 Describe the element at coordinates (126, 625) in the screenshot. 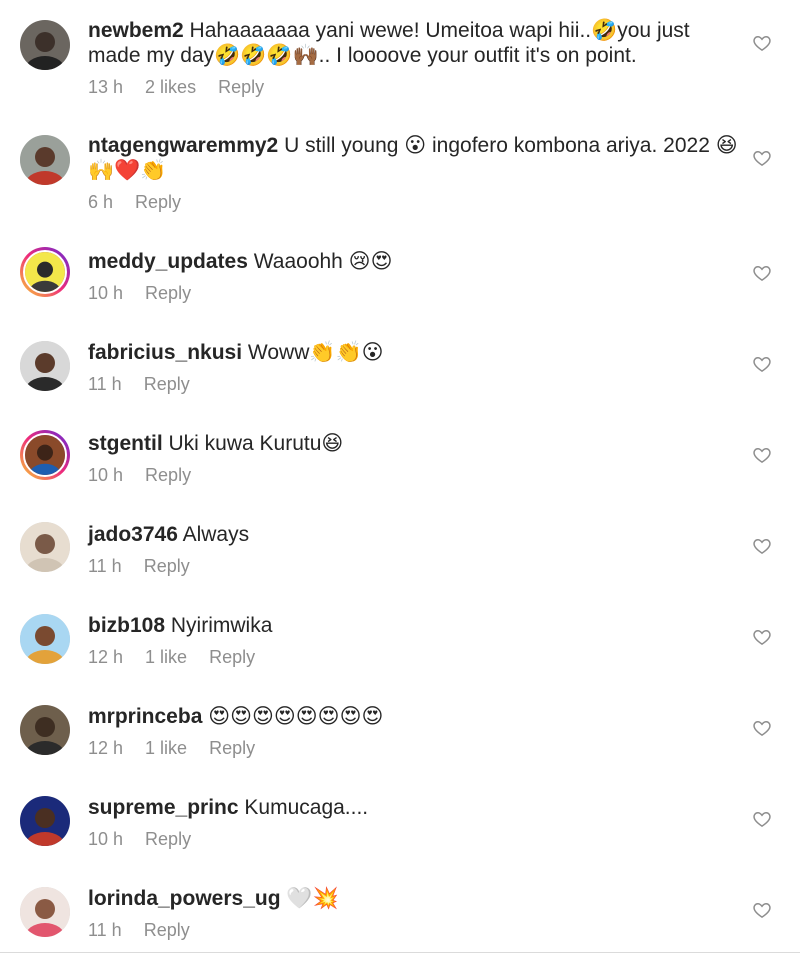

I see `comment-username: bizb108` at that location.